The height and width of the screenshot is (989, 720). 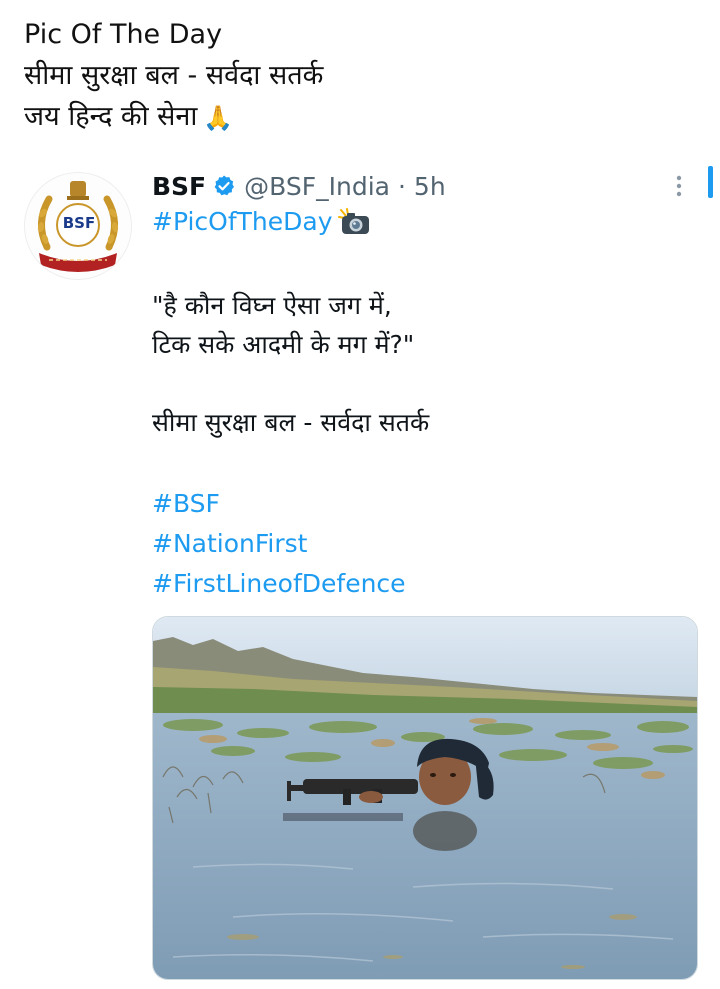 I want to click on tweet-timestamp: 5h, so click(x=430, y=186).